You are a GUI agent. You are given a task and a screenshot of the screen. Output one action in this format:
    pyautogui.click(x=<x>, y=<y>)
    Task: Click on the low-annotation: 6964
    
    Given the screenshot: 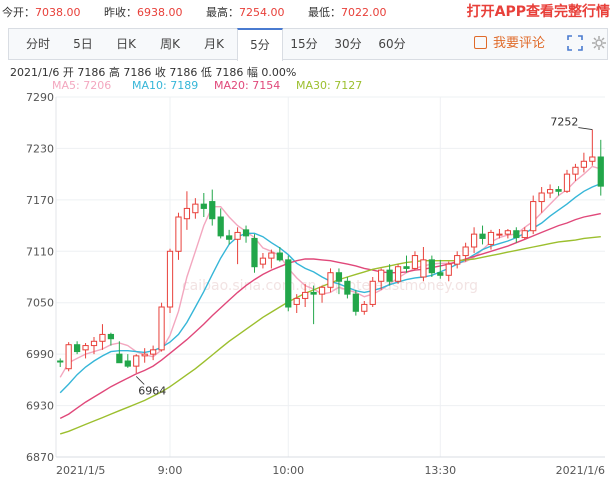 What is the action you would take?
    pyautogui.click(x=152, y=390)
    